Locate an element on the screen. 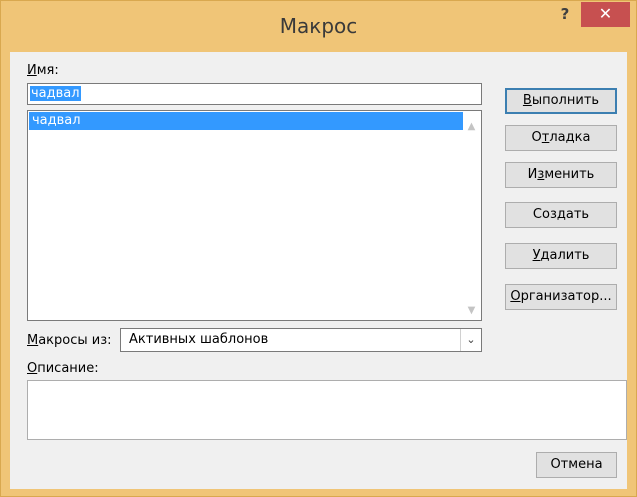 Image resolution: width=637 pixels, height=497 pixels. list-scrollbar: ▲ ▼ is located at coordinates (471, 215).